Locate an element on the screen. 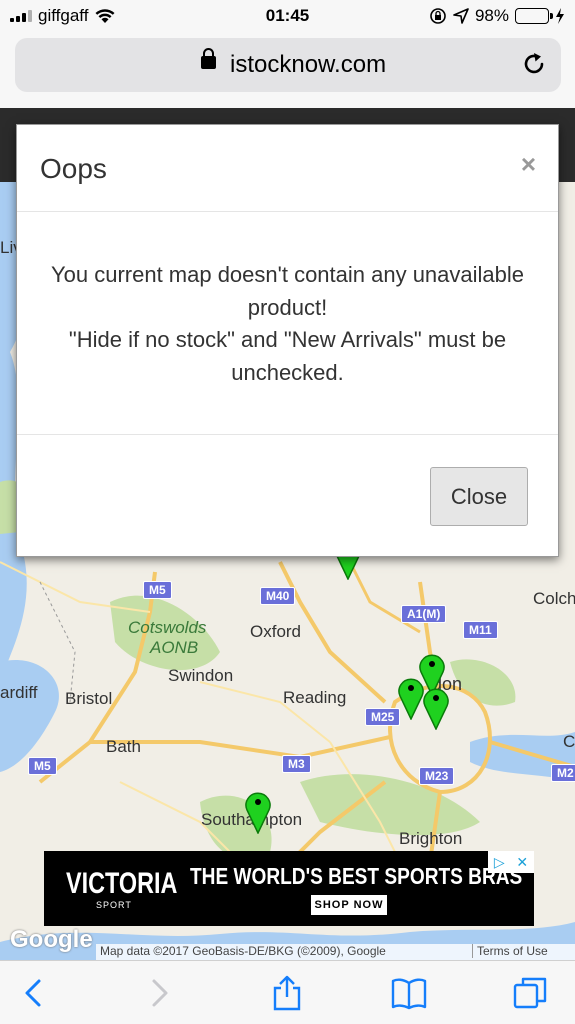  location-icon is located at coordinates (461, 16).